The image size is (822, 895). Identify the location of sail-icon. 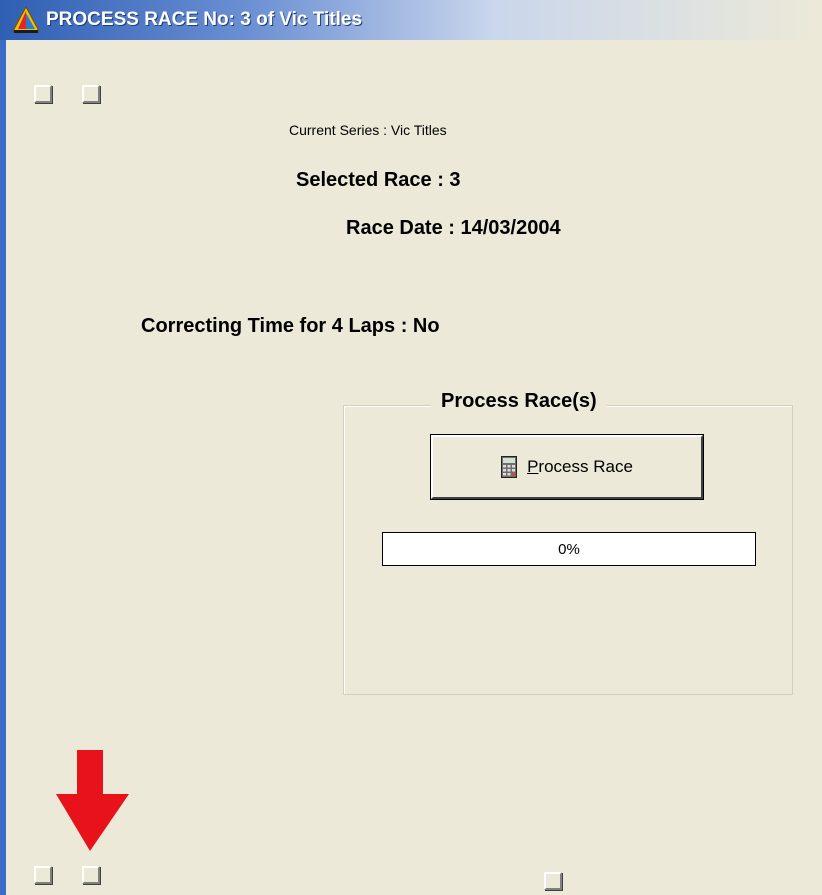
(26, 20).